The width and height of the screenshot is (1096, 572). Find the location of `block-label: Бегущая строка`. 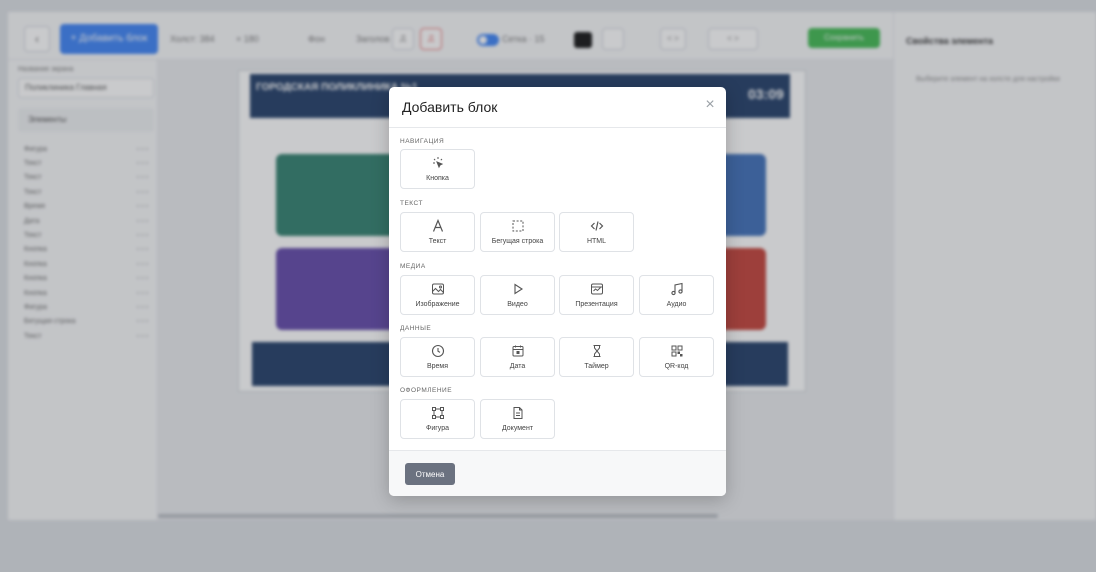

block-label: Бегущая строка is located at coordinates (517, 241).